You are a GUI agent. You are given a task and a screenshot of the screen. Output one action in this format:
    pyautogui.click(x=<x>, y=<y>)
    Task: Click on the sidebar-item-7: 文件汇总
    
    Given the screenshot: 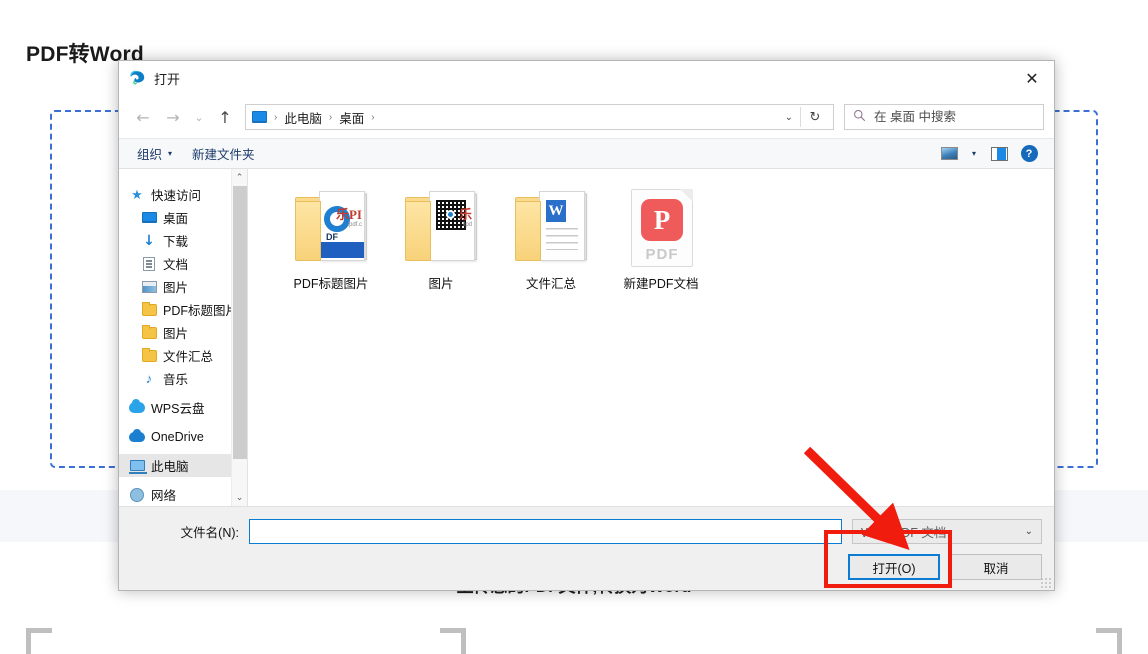 What is the action you would take?
    pyautogui.click(x=183, y=355)
    